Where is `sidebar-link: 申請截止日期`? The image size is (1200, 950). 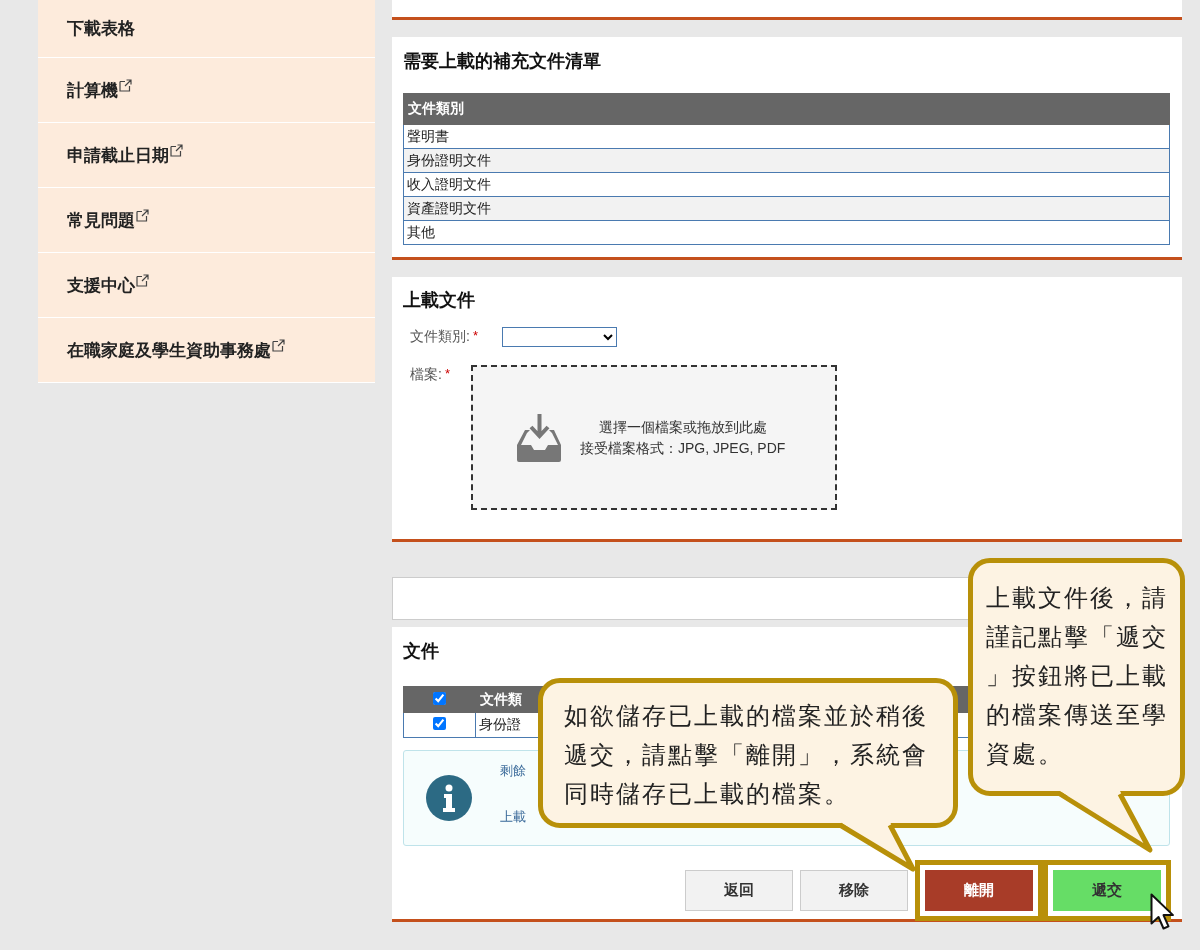
sidebar-link: 申請截止日期 is located at coordinates (125, 155).